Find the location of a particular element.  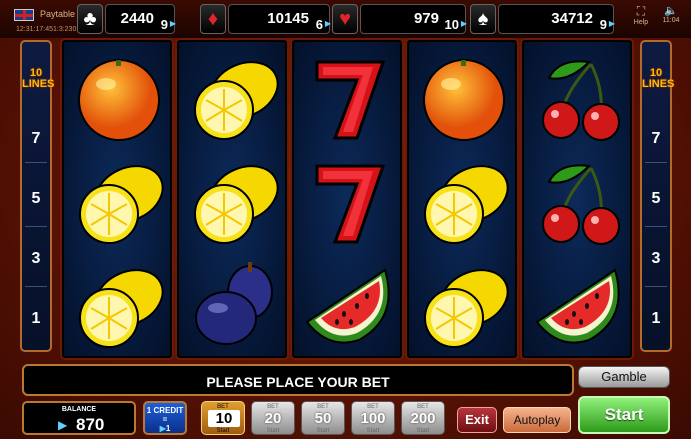

jackpot-value: 10145 is located at coordinates (288, 18).